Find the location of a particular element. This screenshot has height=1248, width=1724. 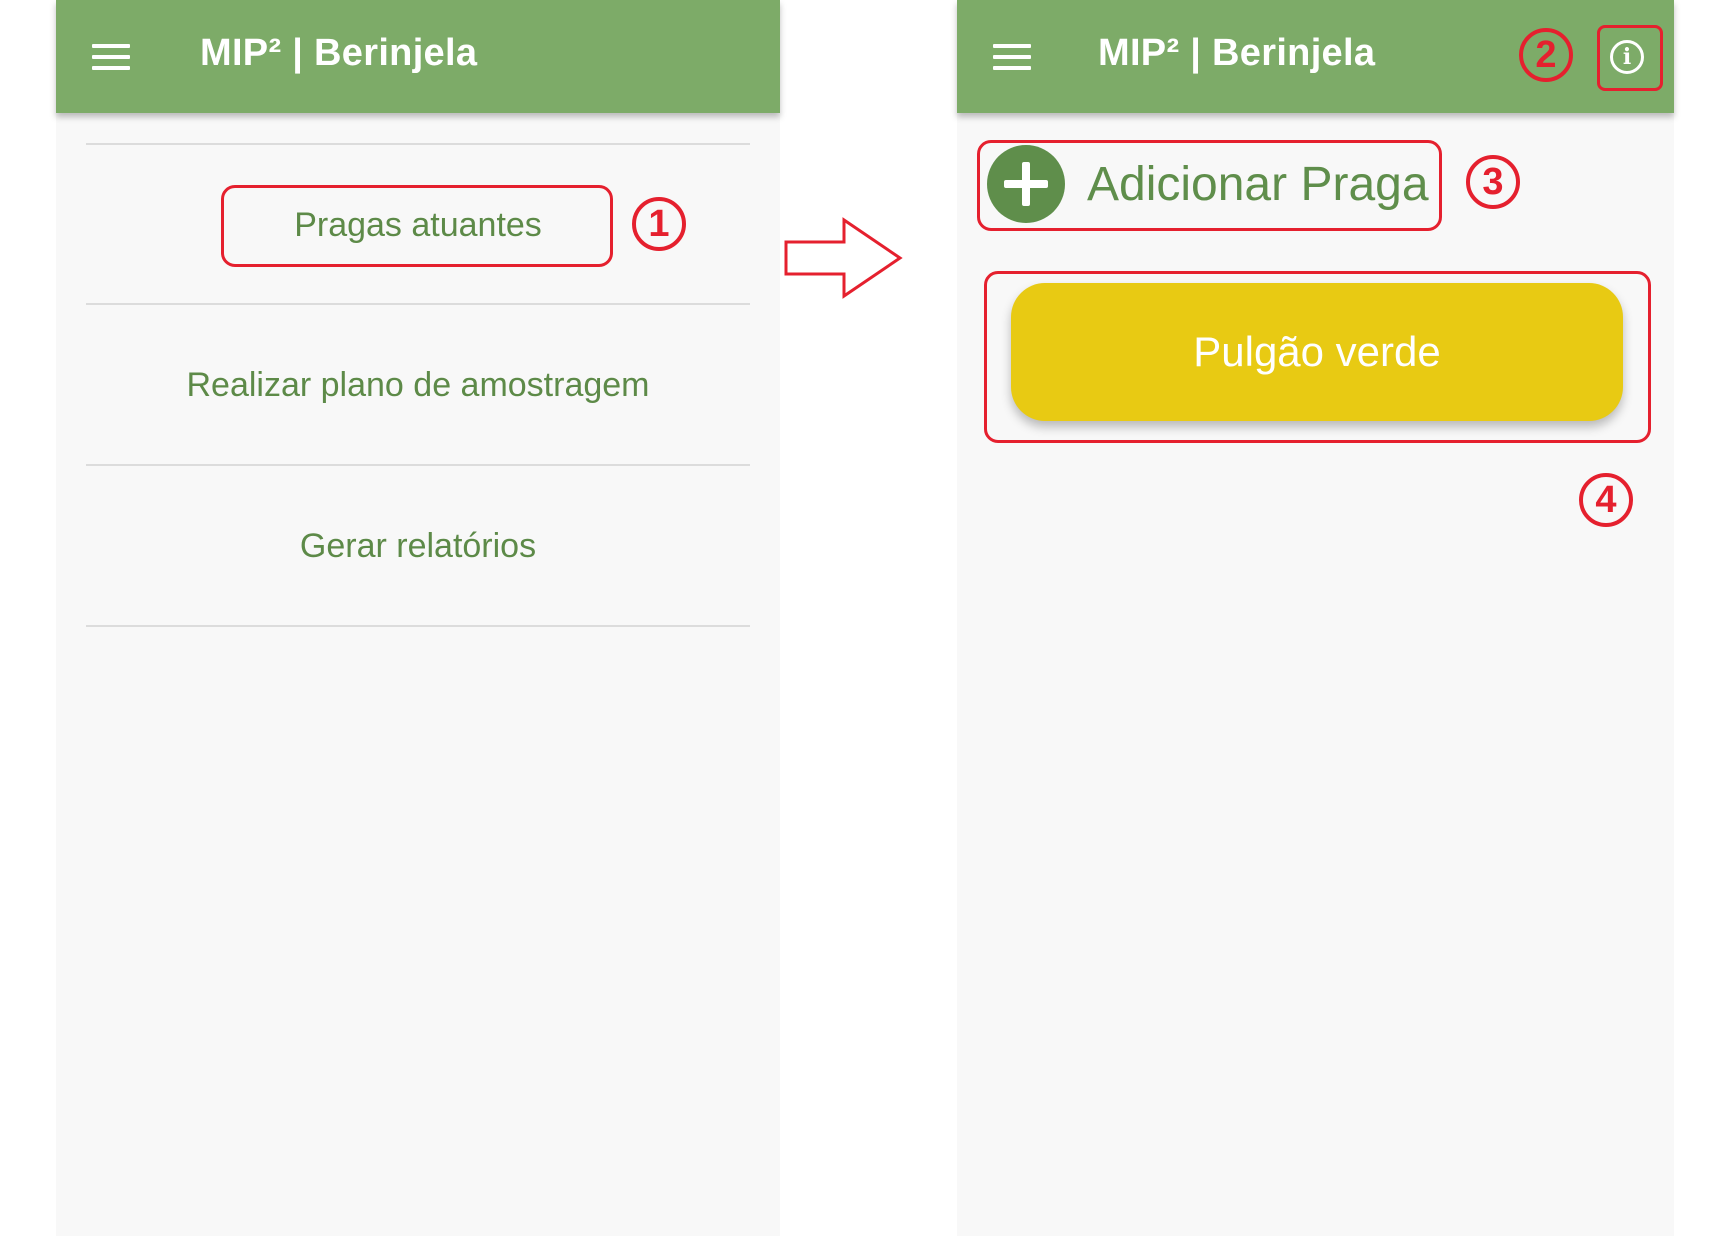

divider is located at coordinates (418, 626).